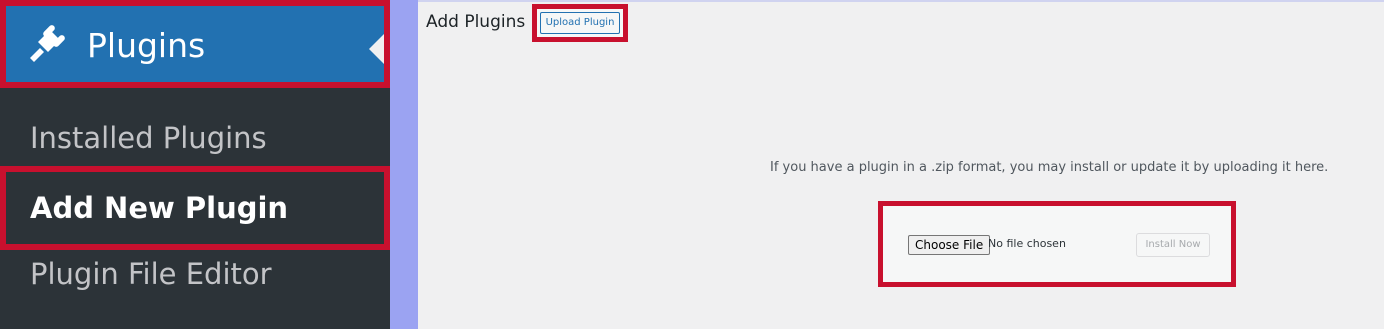 Image resolution: width=1384 pixels, height=329 pixels. Describe the element at coordinates (404, 164) in the screenshot. I see `frame-divider` at that location.